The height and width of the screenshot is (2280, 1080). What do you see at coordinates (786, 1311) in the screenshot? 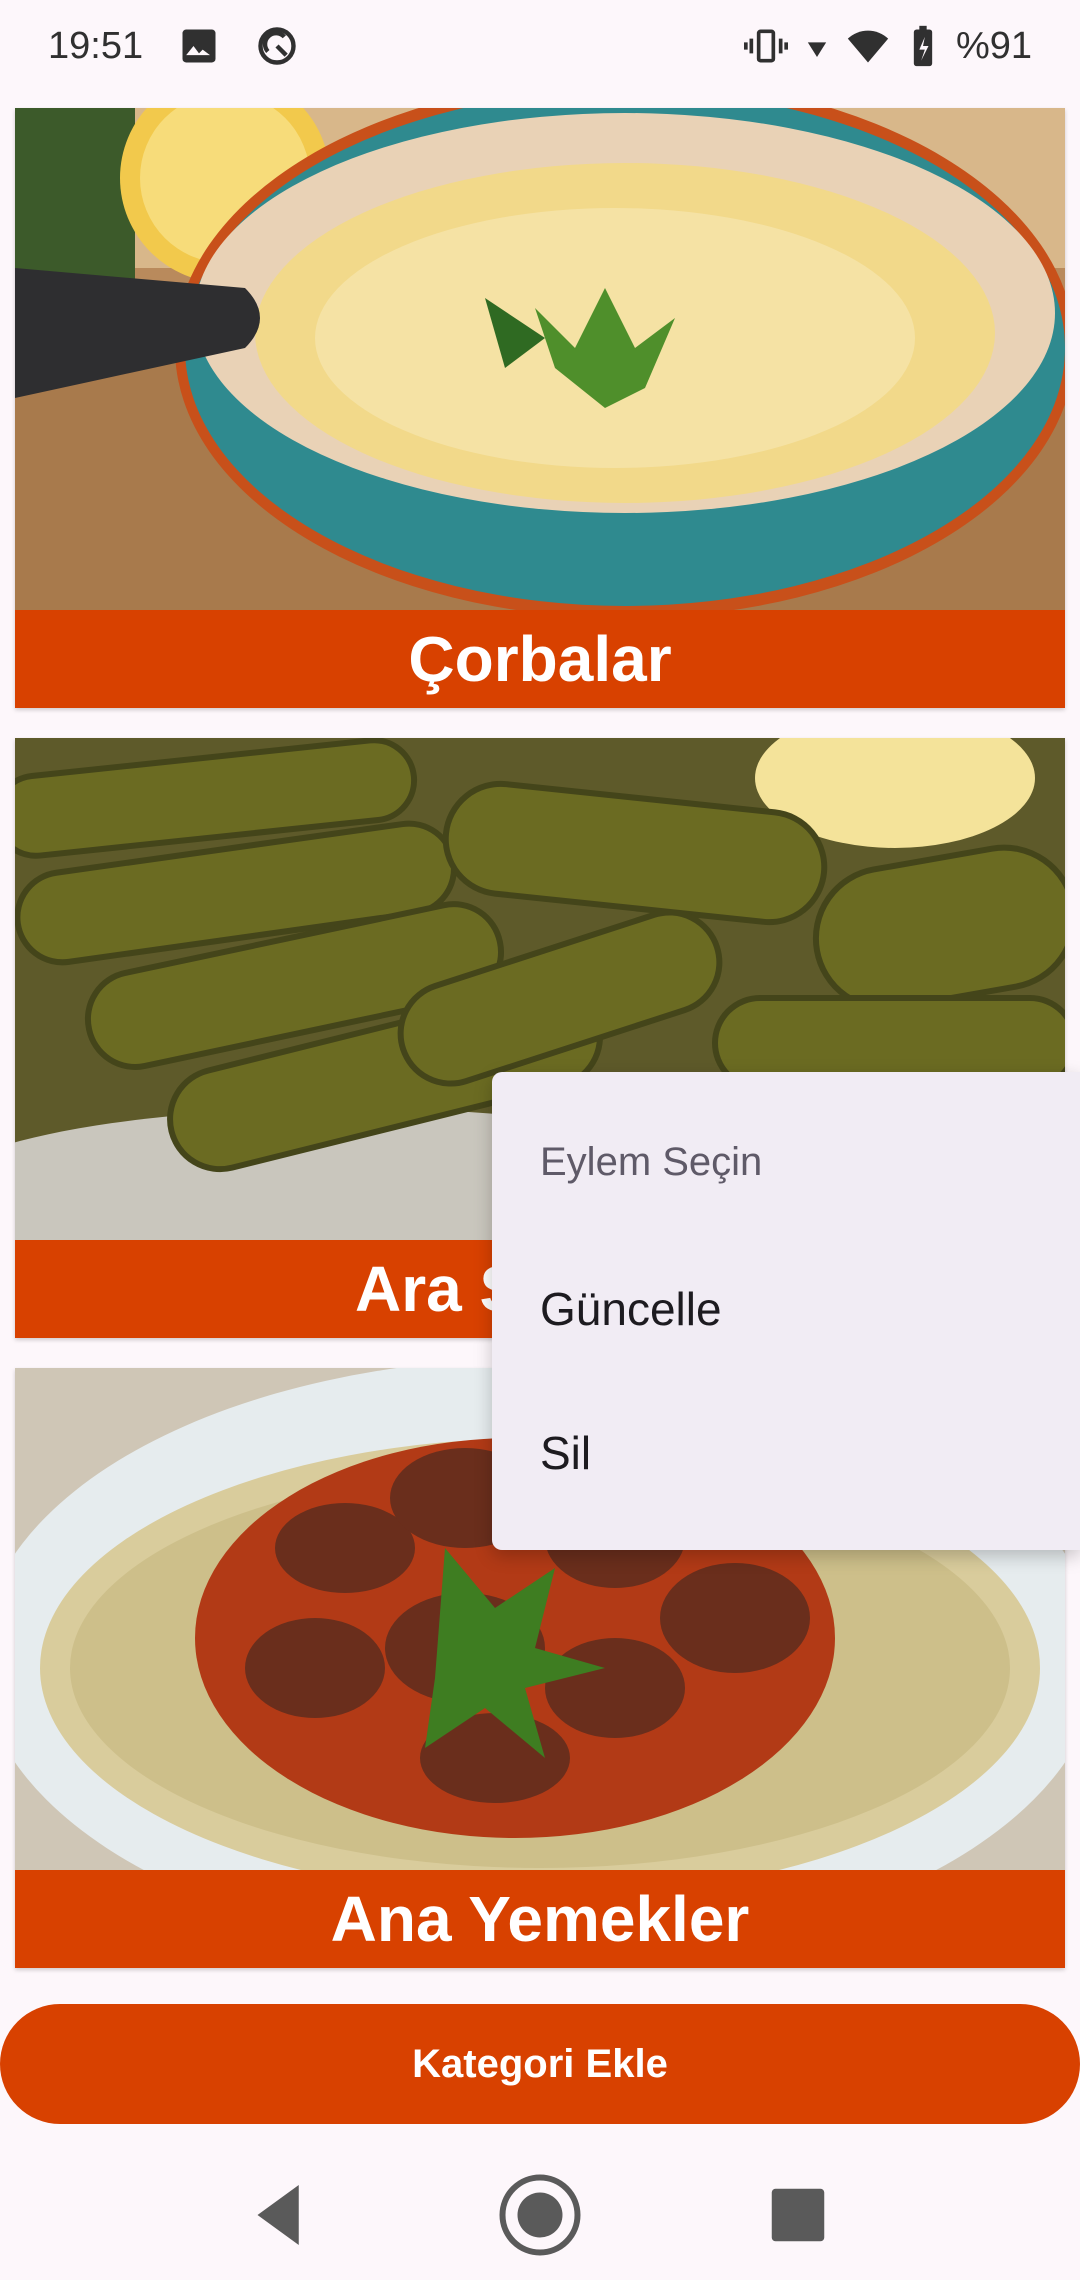
I see `action-popup-menu: Eylem Seçin Güncelle Sil` at bounding box center [786, 1311].